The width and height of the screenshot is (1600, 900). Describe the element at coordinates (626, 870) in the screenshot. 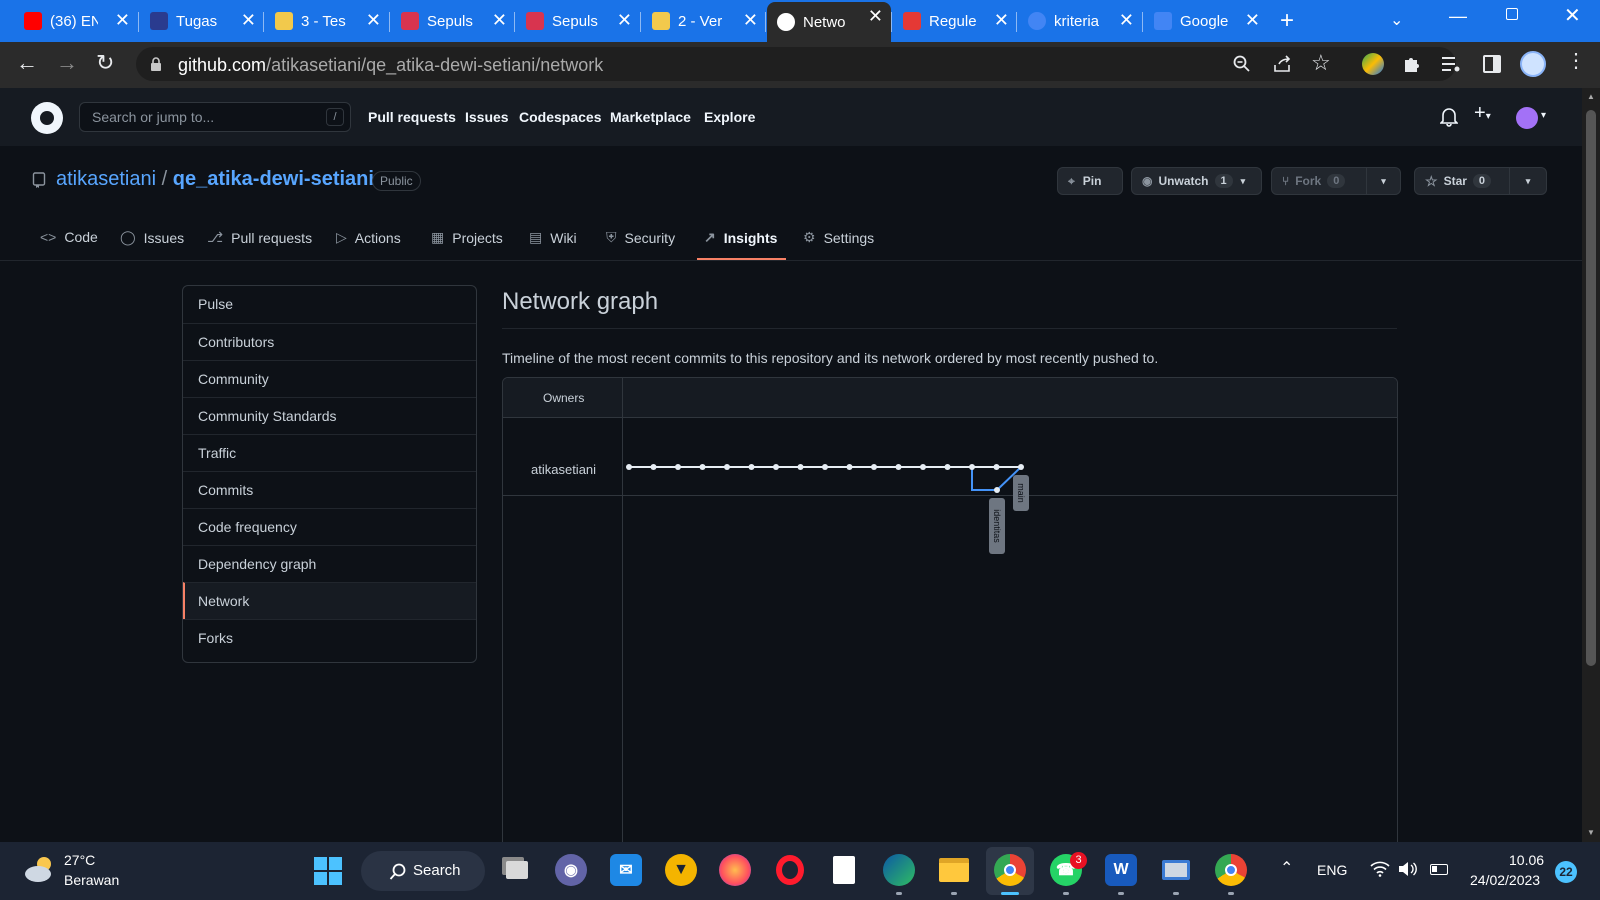

I see `mail-icon: ✉` at that location.